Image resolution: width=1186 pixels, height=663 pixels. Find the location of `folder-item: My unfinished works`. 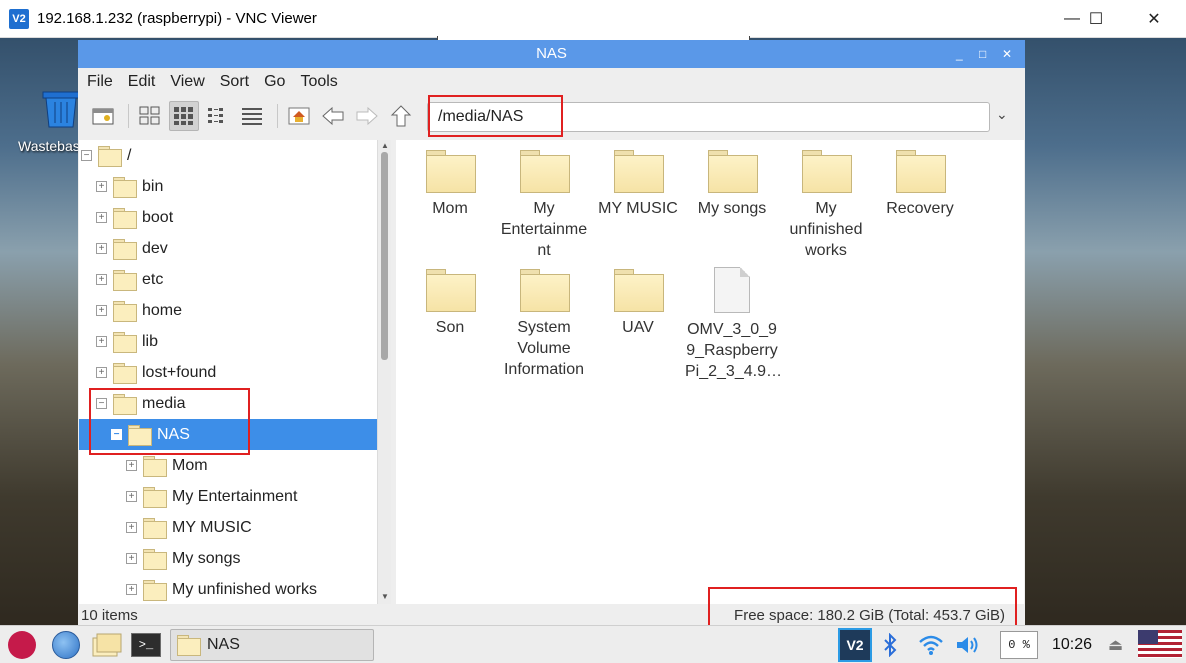

folder-item: My unfinished works is located at coordinates (826, 200).